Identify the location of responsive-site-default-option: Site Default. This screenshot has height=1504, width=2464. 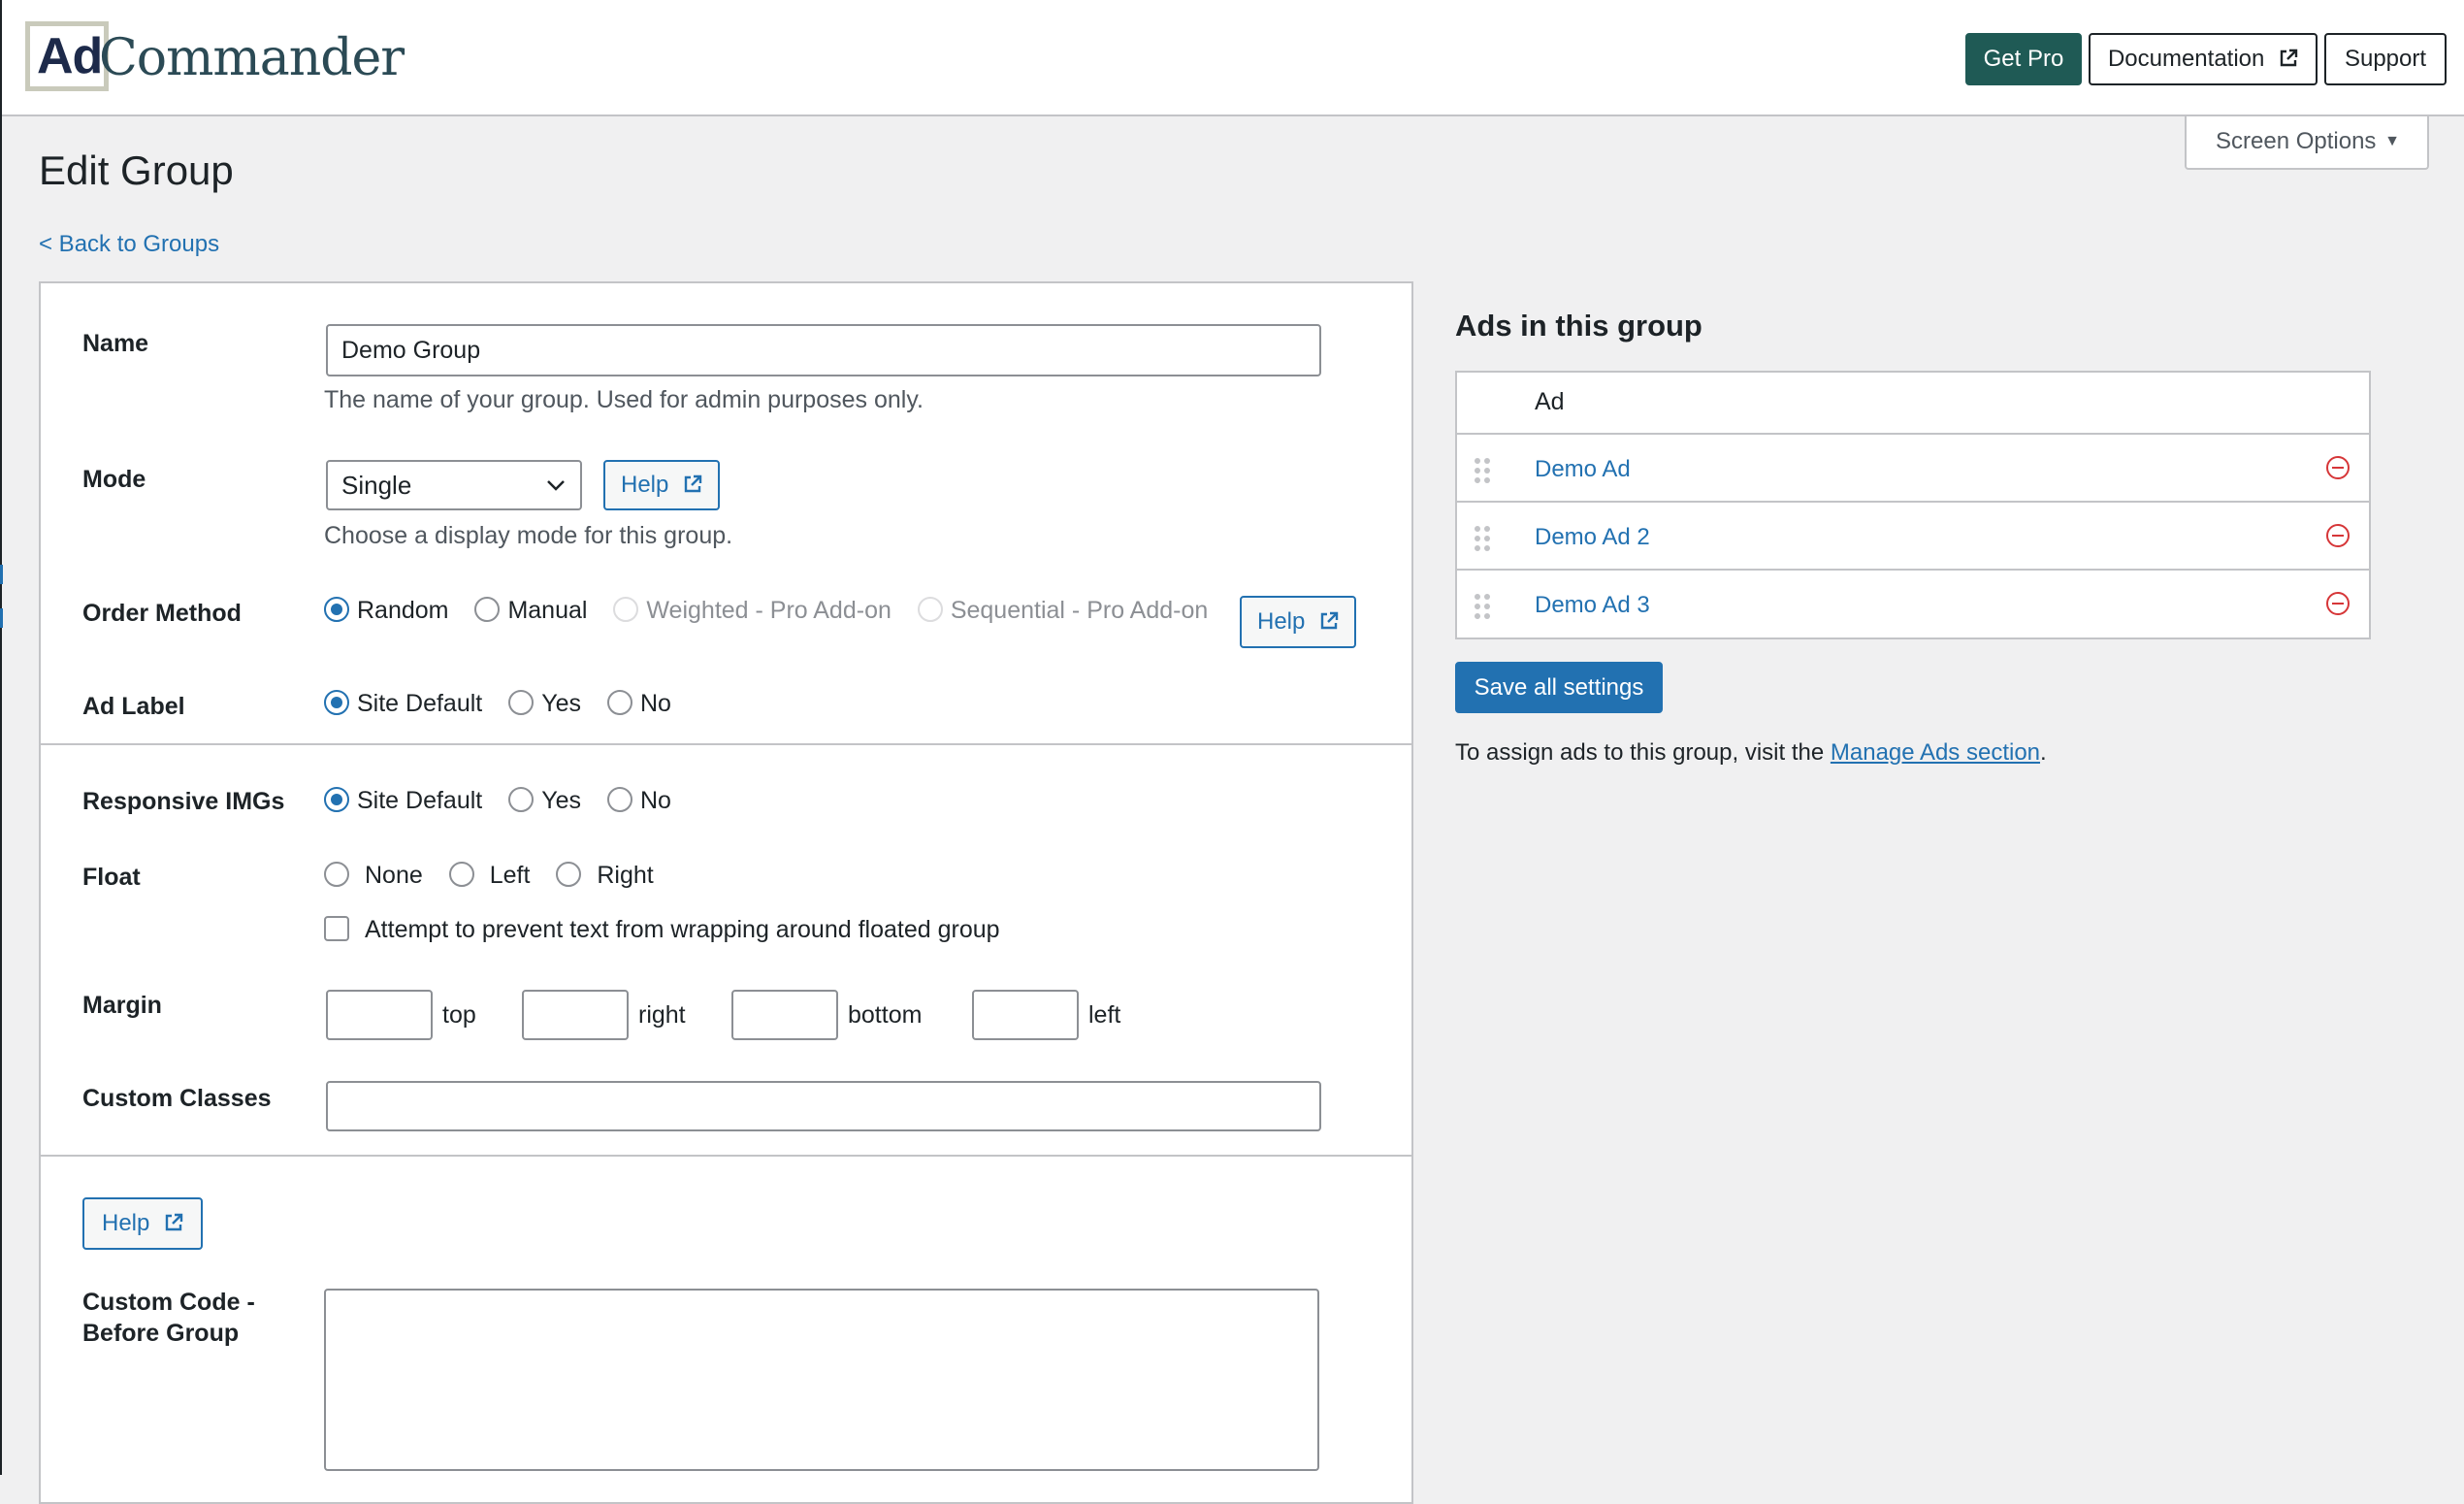
(403, 801).